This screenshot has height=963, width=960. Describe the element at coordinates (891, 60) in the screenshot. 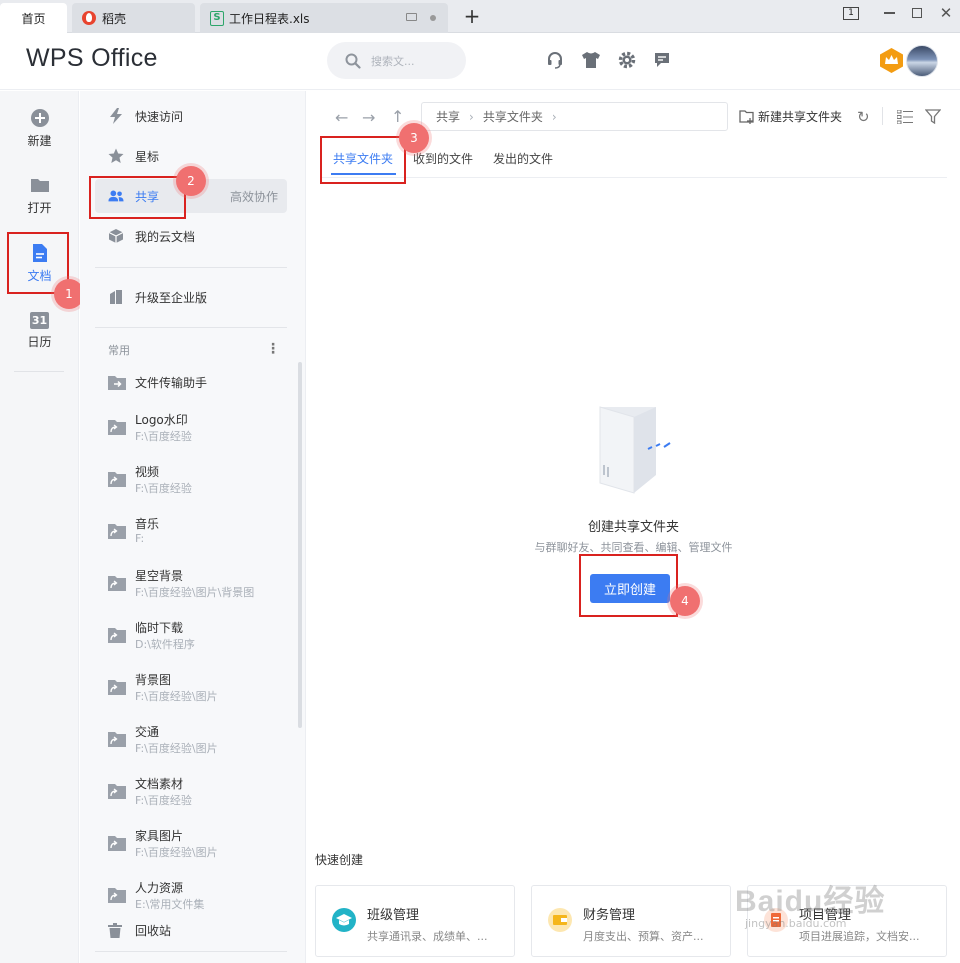

I see `crown-badge-icon` at that location.